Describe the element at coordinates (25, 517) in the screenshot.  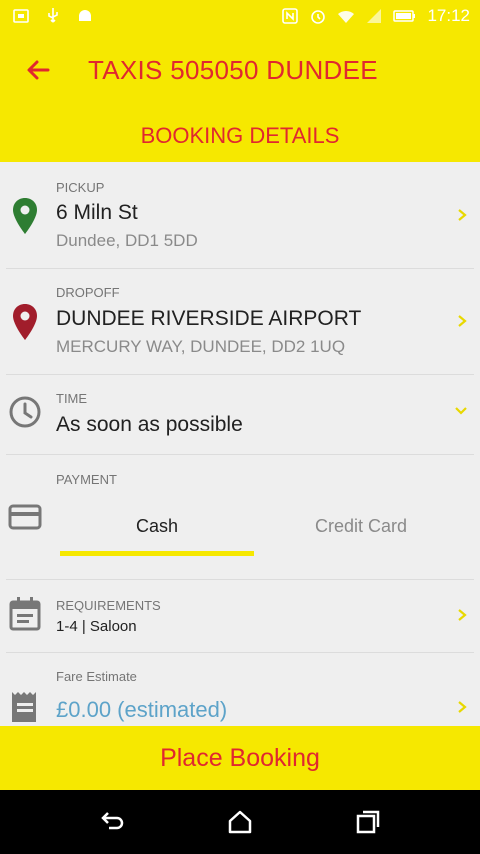
I see `credit-card-icon` at that location.